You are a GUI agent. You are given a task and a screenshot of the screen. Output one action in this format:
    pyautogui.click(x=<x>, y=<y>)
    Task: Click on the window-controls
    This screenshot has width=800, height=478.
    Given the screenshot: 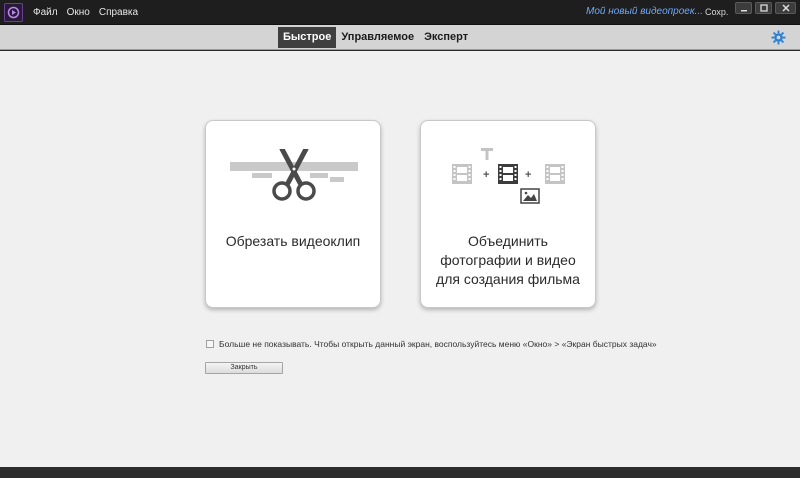 What is the action you would take?
    pyautogui.click(x=765, y=8)
    